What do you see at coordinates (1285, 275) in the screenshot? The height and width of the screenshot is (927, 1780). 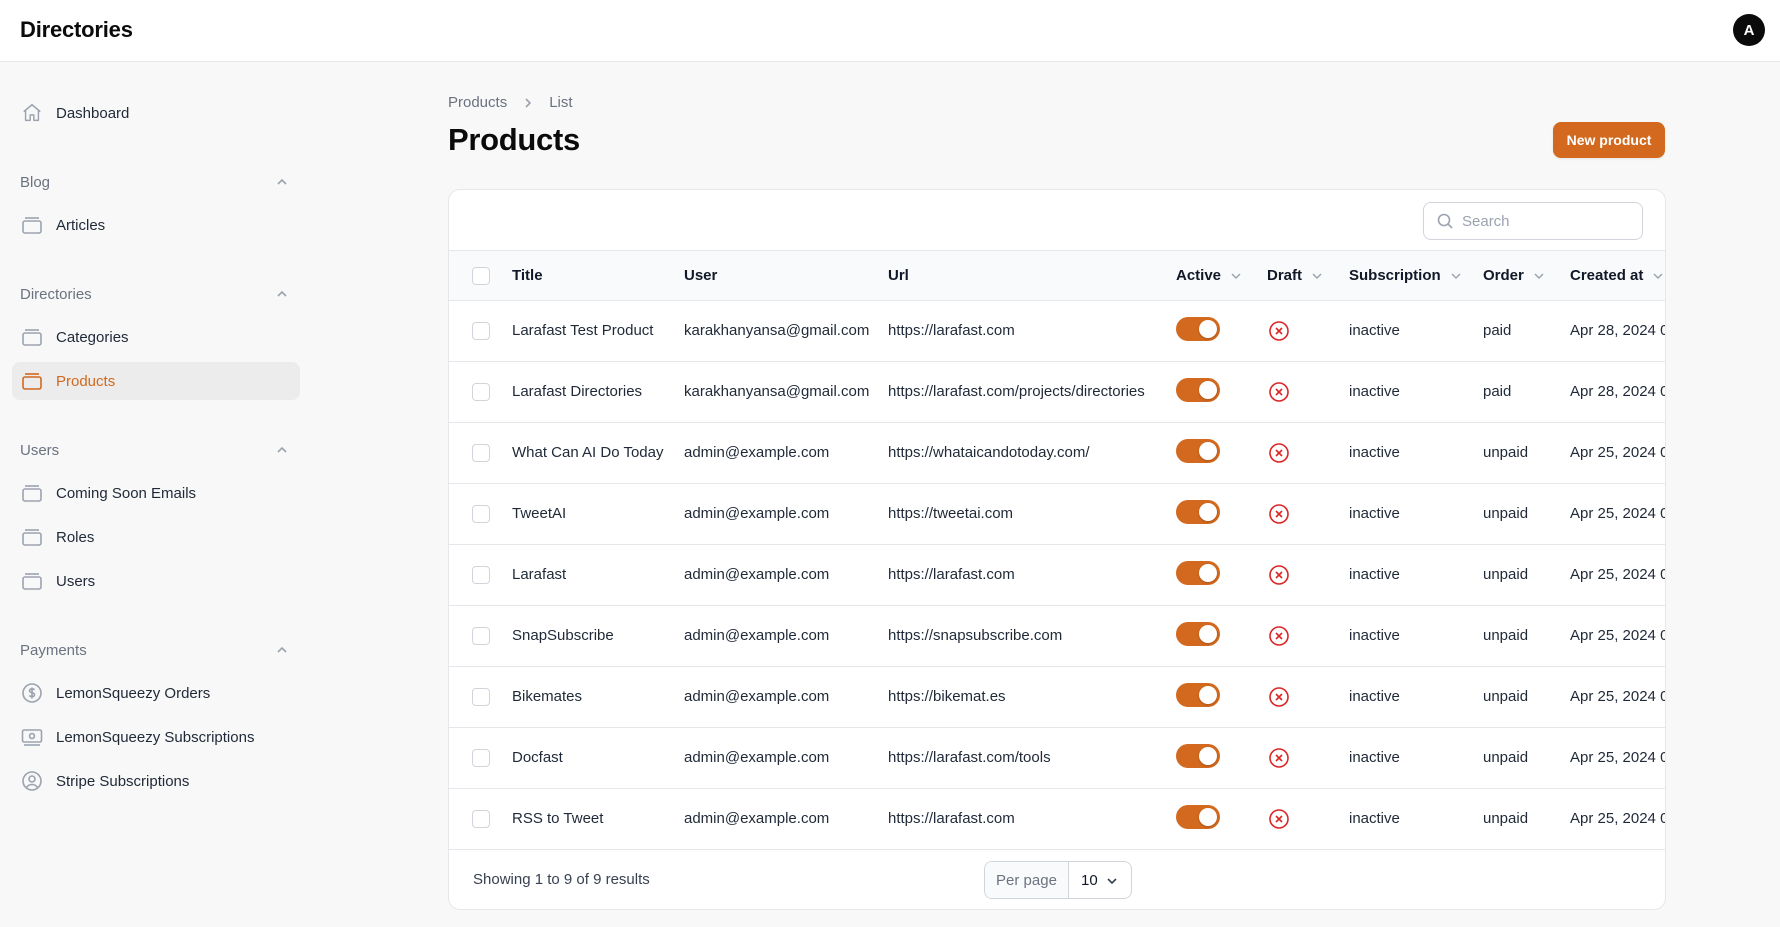 I see `column-header-label: Draft` at bounding box center [1285, 275].